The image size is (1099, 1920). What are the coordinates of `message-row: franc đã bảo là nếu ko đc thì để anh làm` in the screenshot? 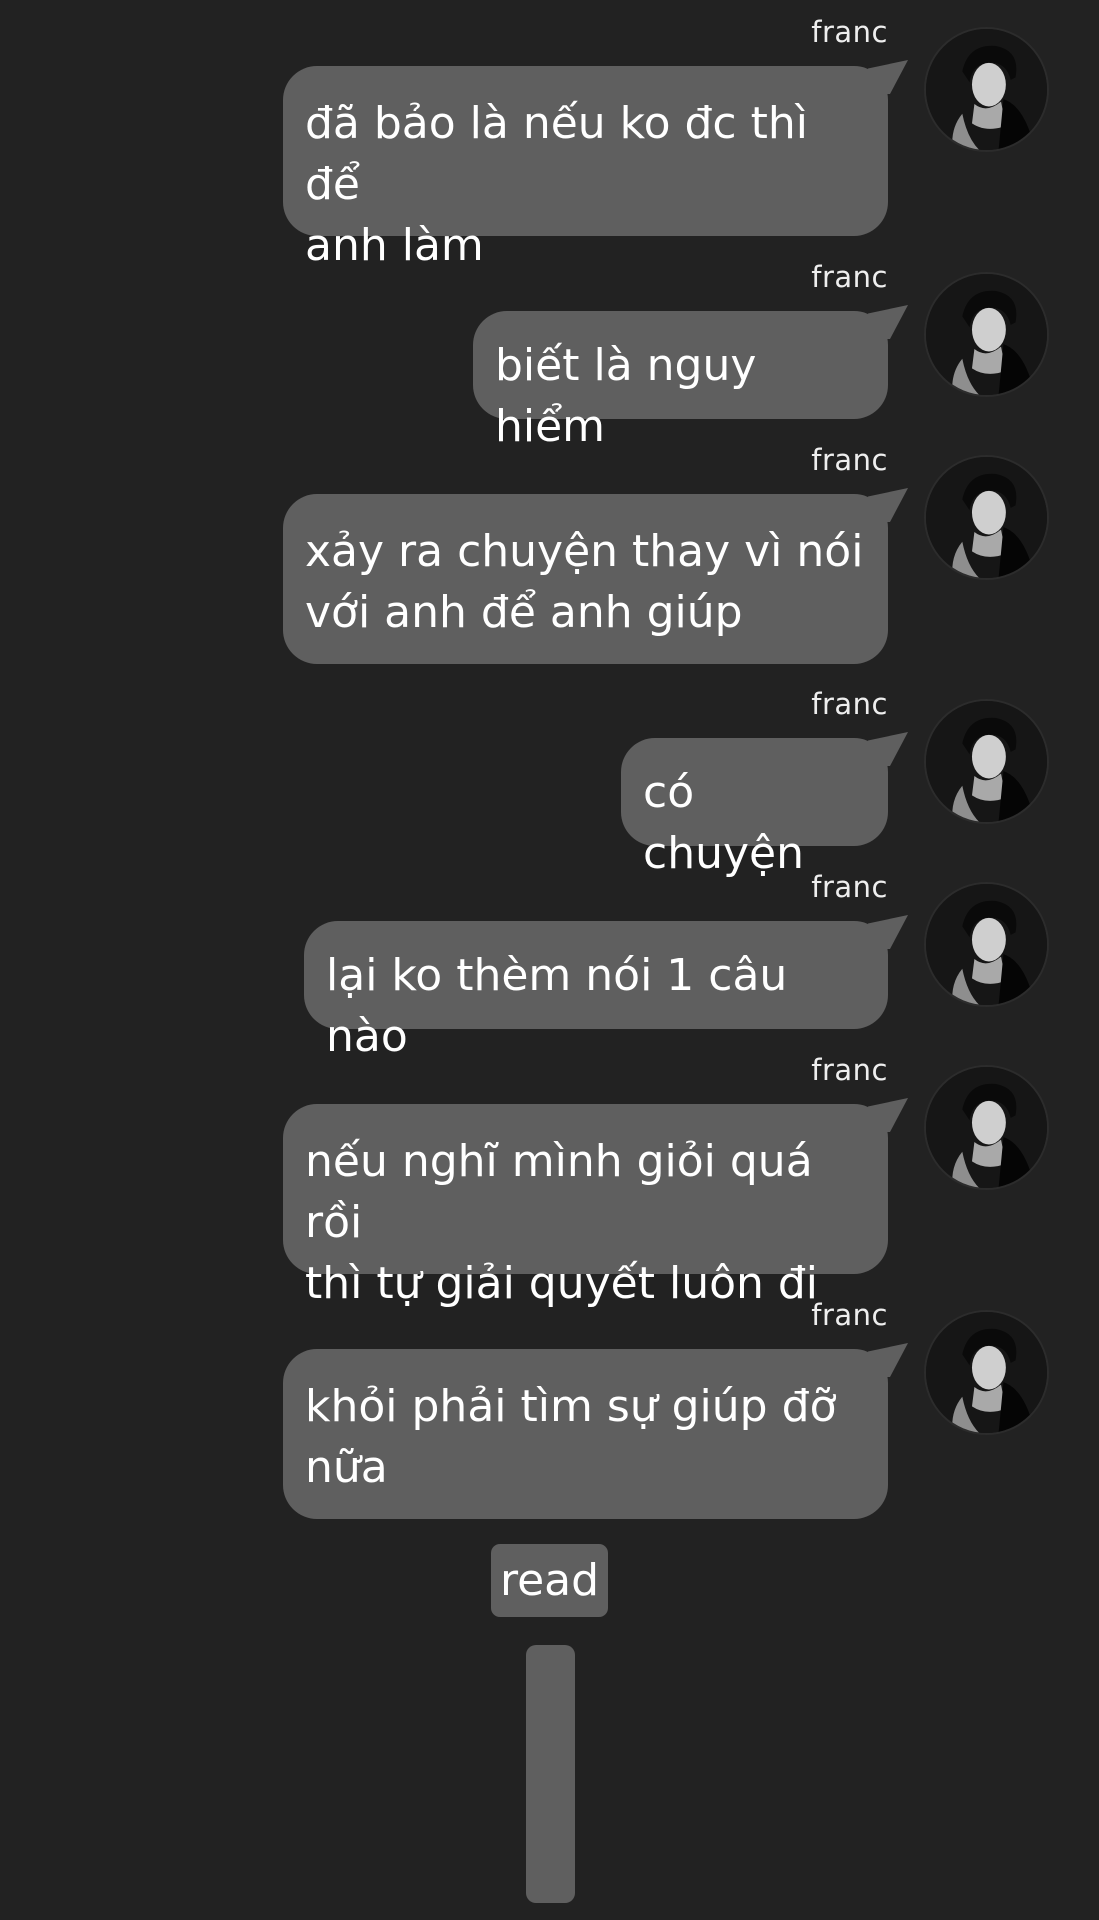 It's located at (549, 142).